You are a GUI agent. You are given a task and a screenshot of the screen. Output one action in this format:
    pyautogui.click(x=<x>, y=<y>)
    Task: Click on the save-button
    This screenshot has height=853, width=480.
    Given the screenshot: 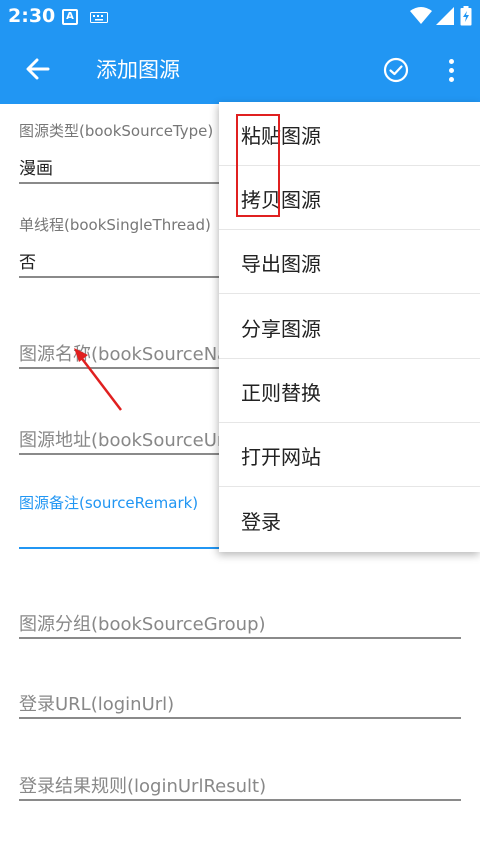 What is the action you would take?
    pyautogui.click(x=396, y=70)
    